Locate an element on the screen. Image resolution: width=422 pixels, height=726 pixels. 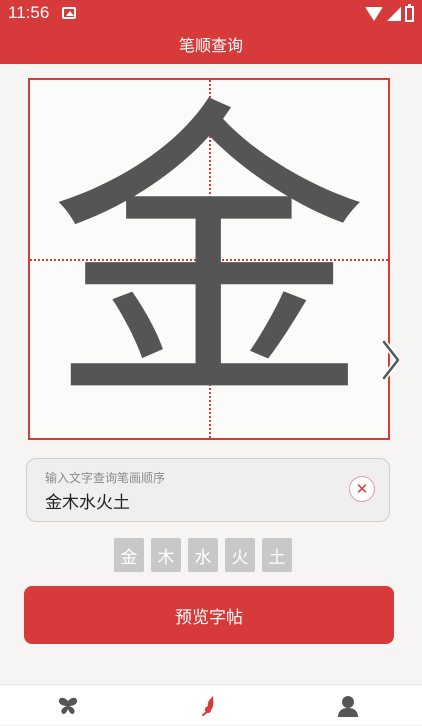
clear-icon: ✕ is located at coordinates (362, 489).